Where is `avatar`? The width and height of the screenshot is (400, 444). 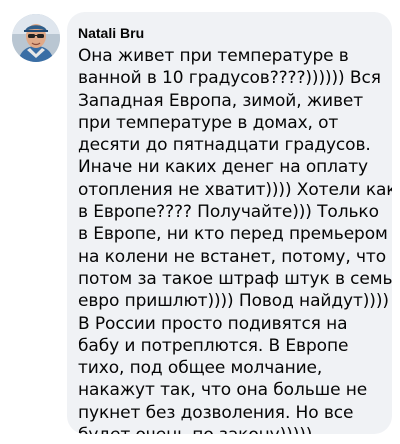 avatar is located at coordinates (36, 38).